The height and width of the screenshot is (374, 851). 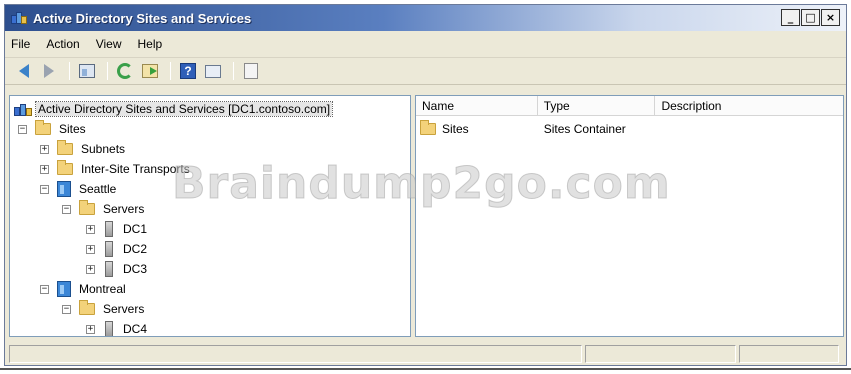 What do you see at coordinates (117, 249) in the screenshot?
I see `tree-item-dc2: + DC2` at bounding box center [117, 249].